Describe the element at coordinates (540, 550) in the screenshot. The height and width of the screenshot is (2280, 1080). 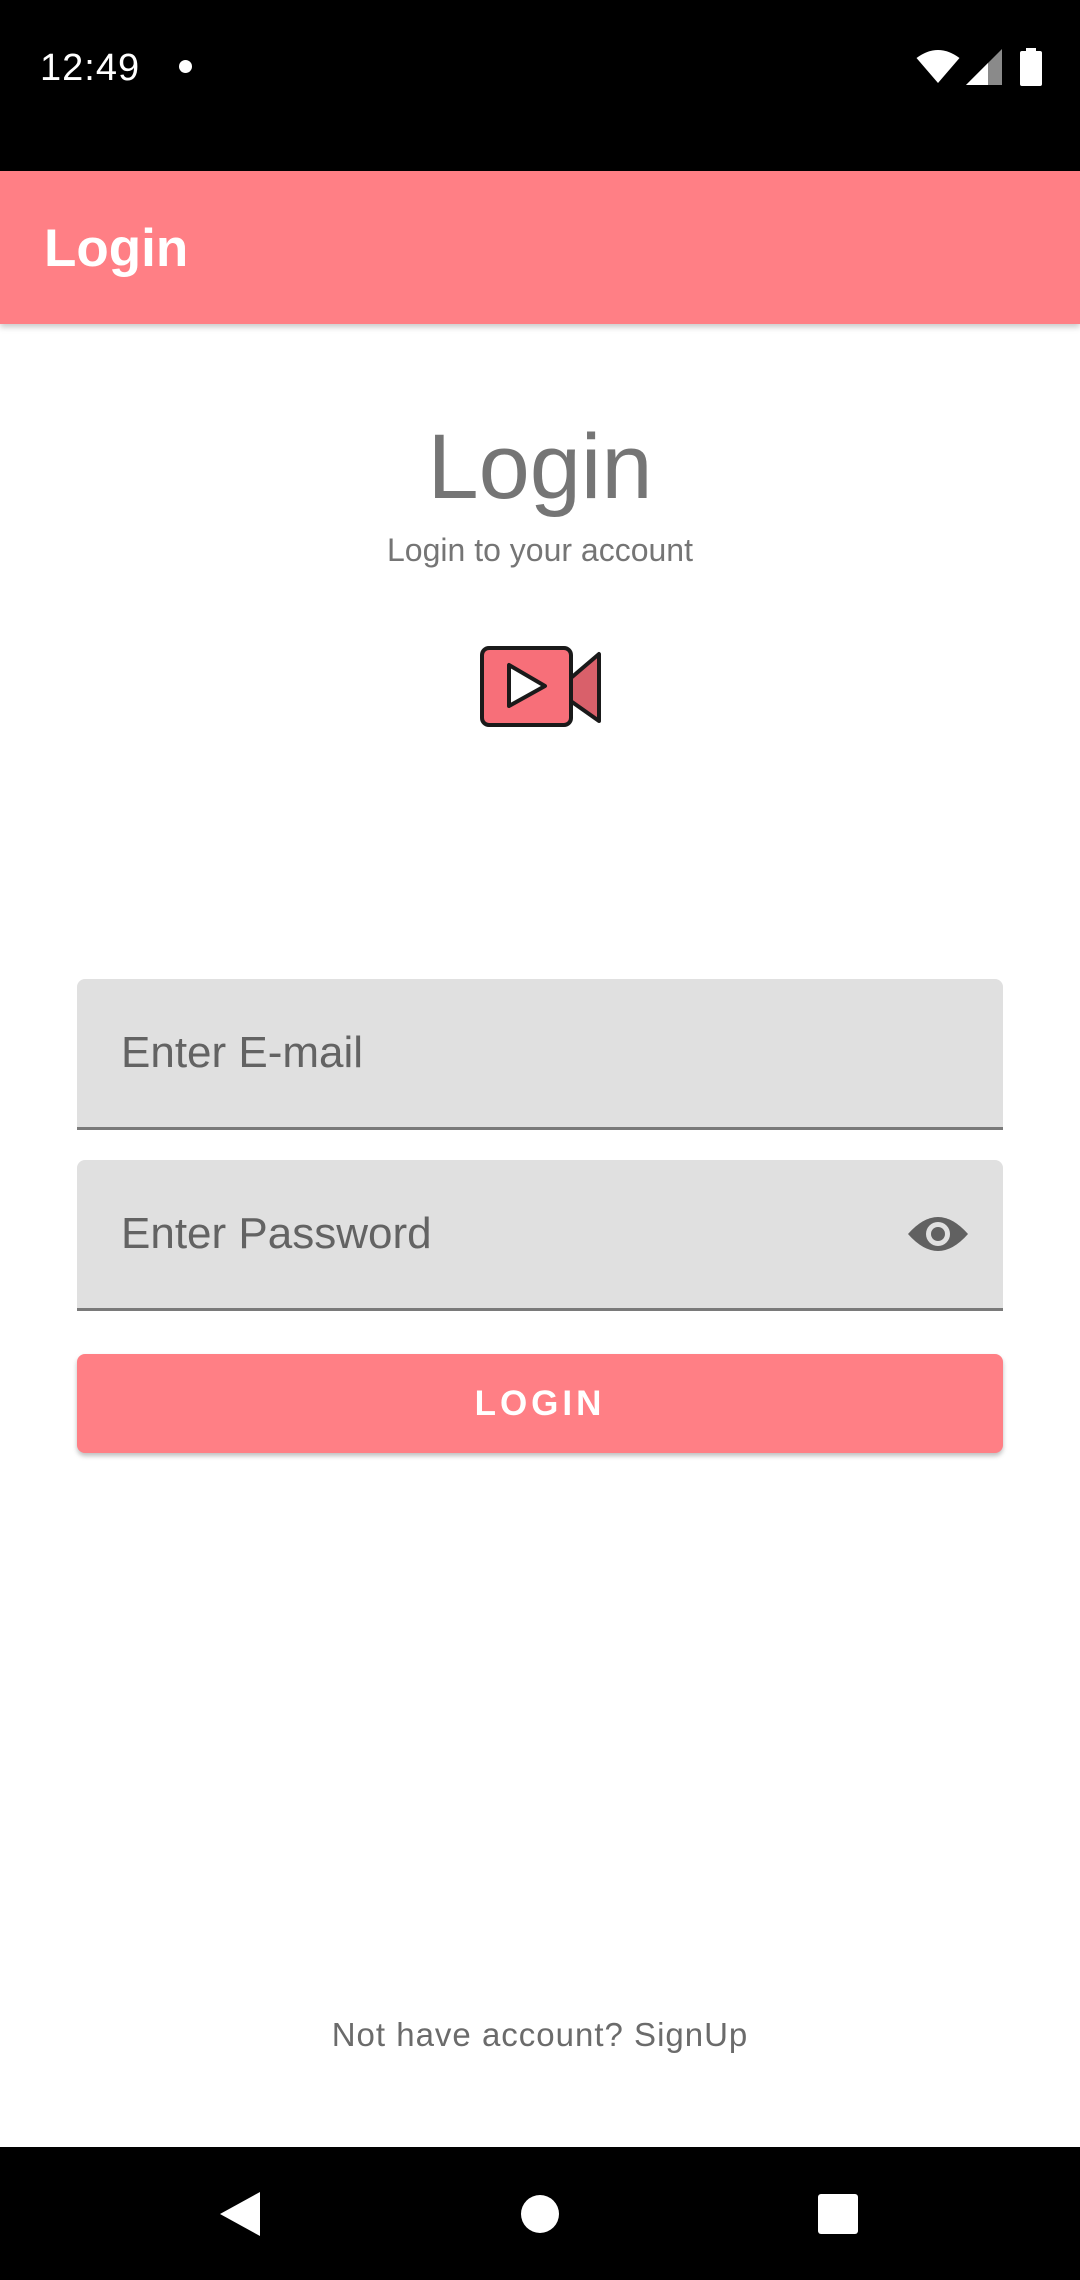
I see `page-subtitle: Login to your account` at that location.